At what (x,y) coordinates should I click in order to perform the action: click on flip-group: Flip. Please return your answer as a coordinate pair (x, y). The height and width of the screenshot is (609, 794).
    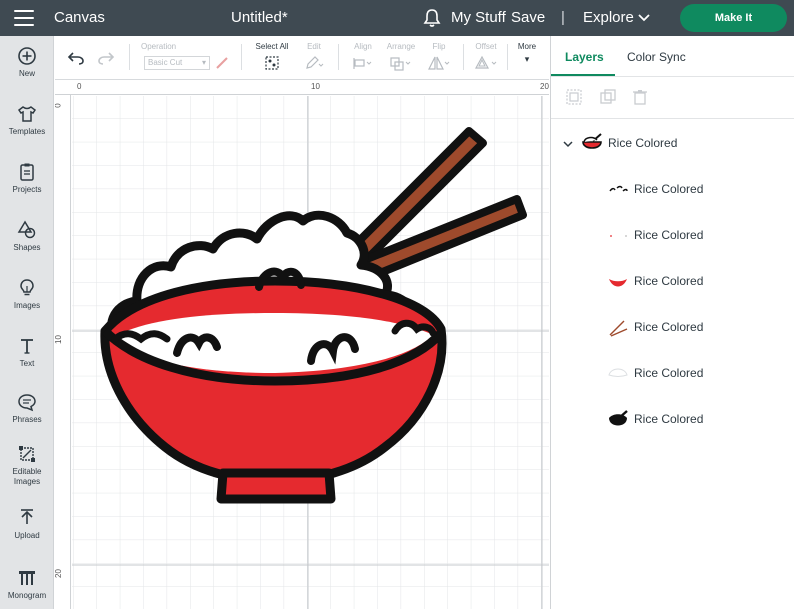
    Looking at the image, I should click on (439, 56).